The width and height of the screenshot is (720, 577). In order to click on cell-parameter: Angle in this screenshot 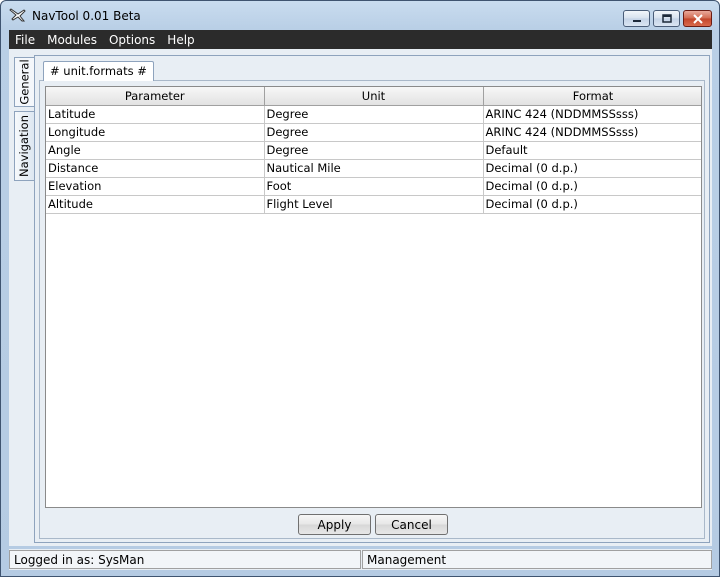, I will do `click(155, 150)`.